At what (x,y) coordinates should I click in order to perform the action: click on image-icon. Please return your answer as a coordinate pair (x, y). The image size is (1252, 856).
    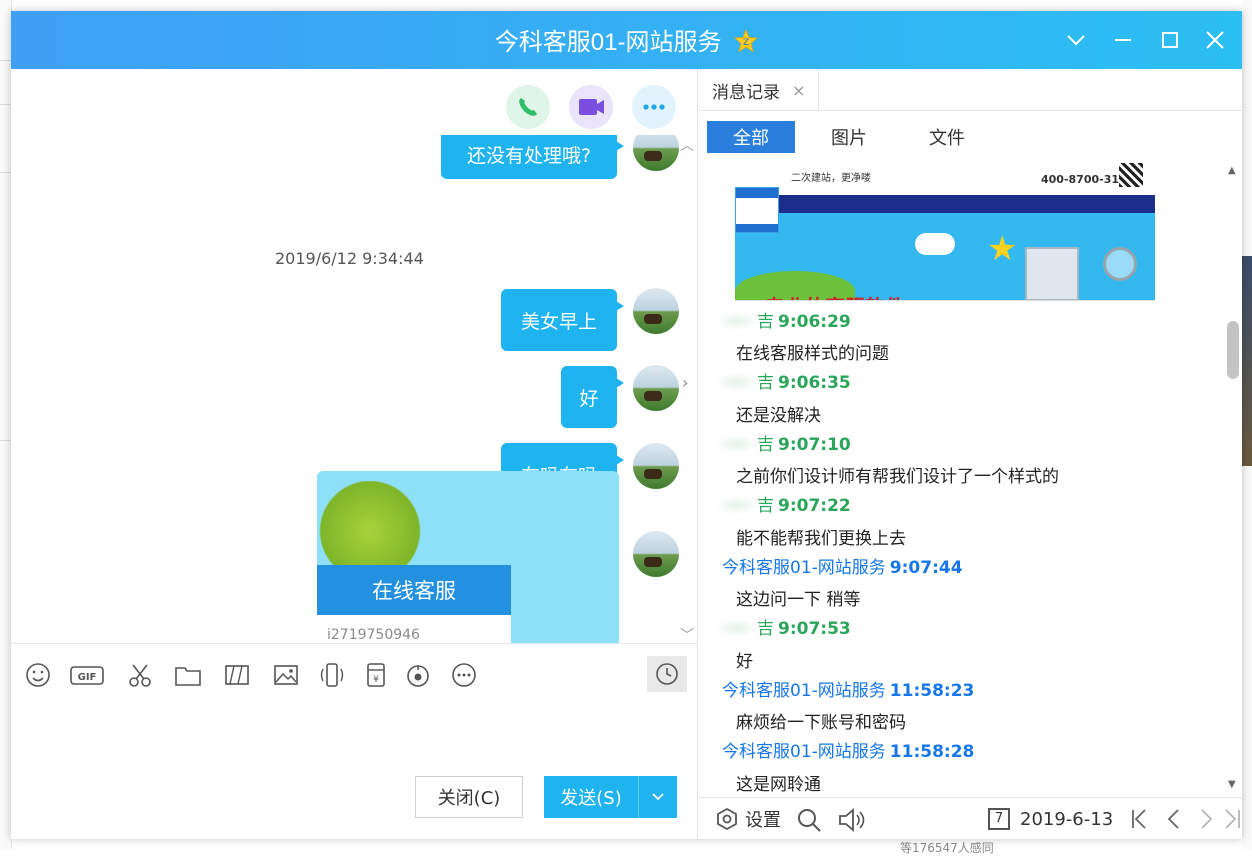
    Looking at the image, I should click on (286, 675).